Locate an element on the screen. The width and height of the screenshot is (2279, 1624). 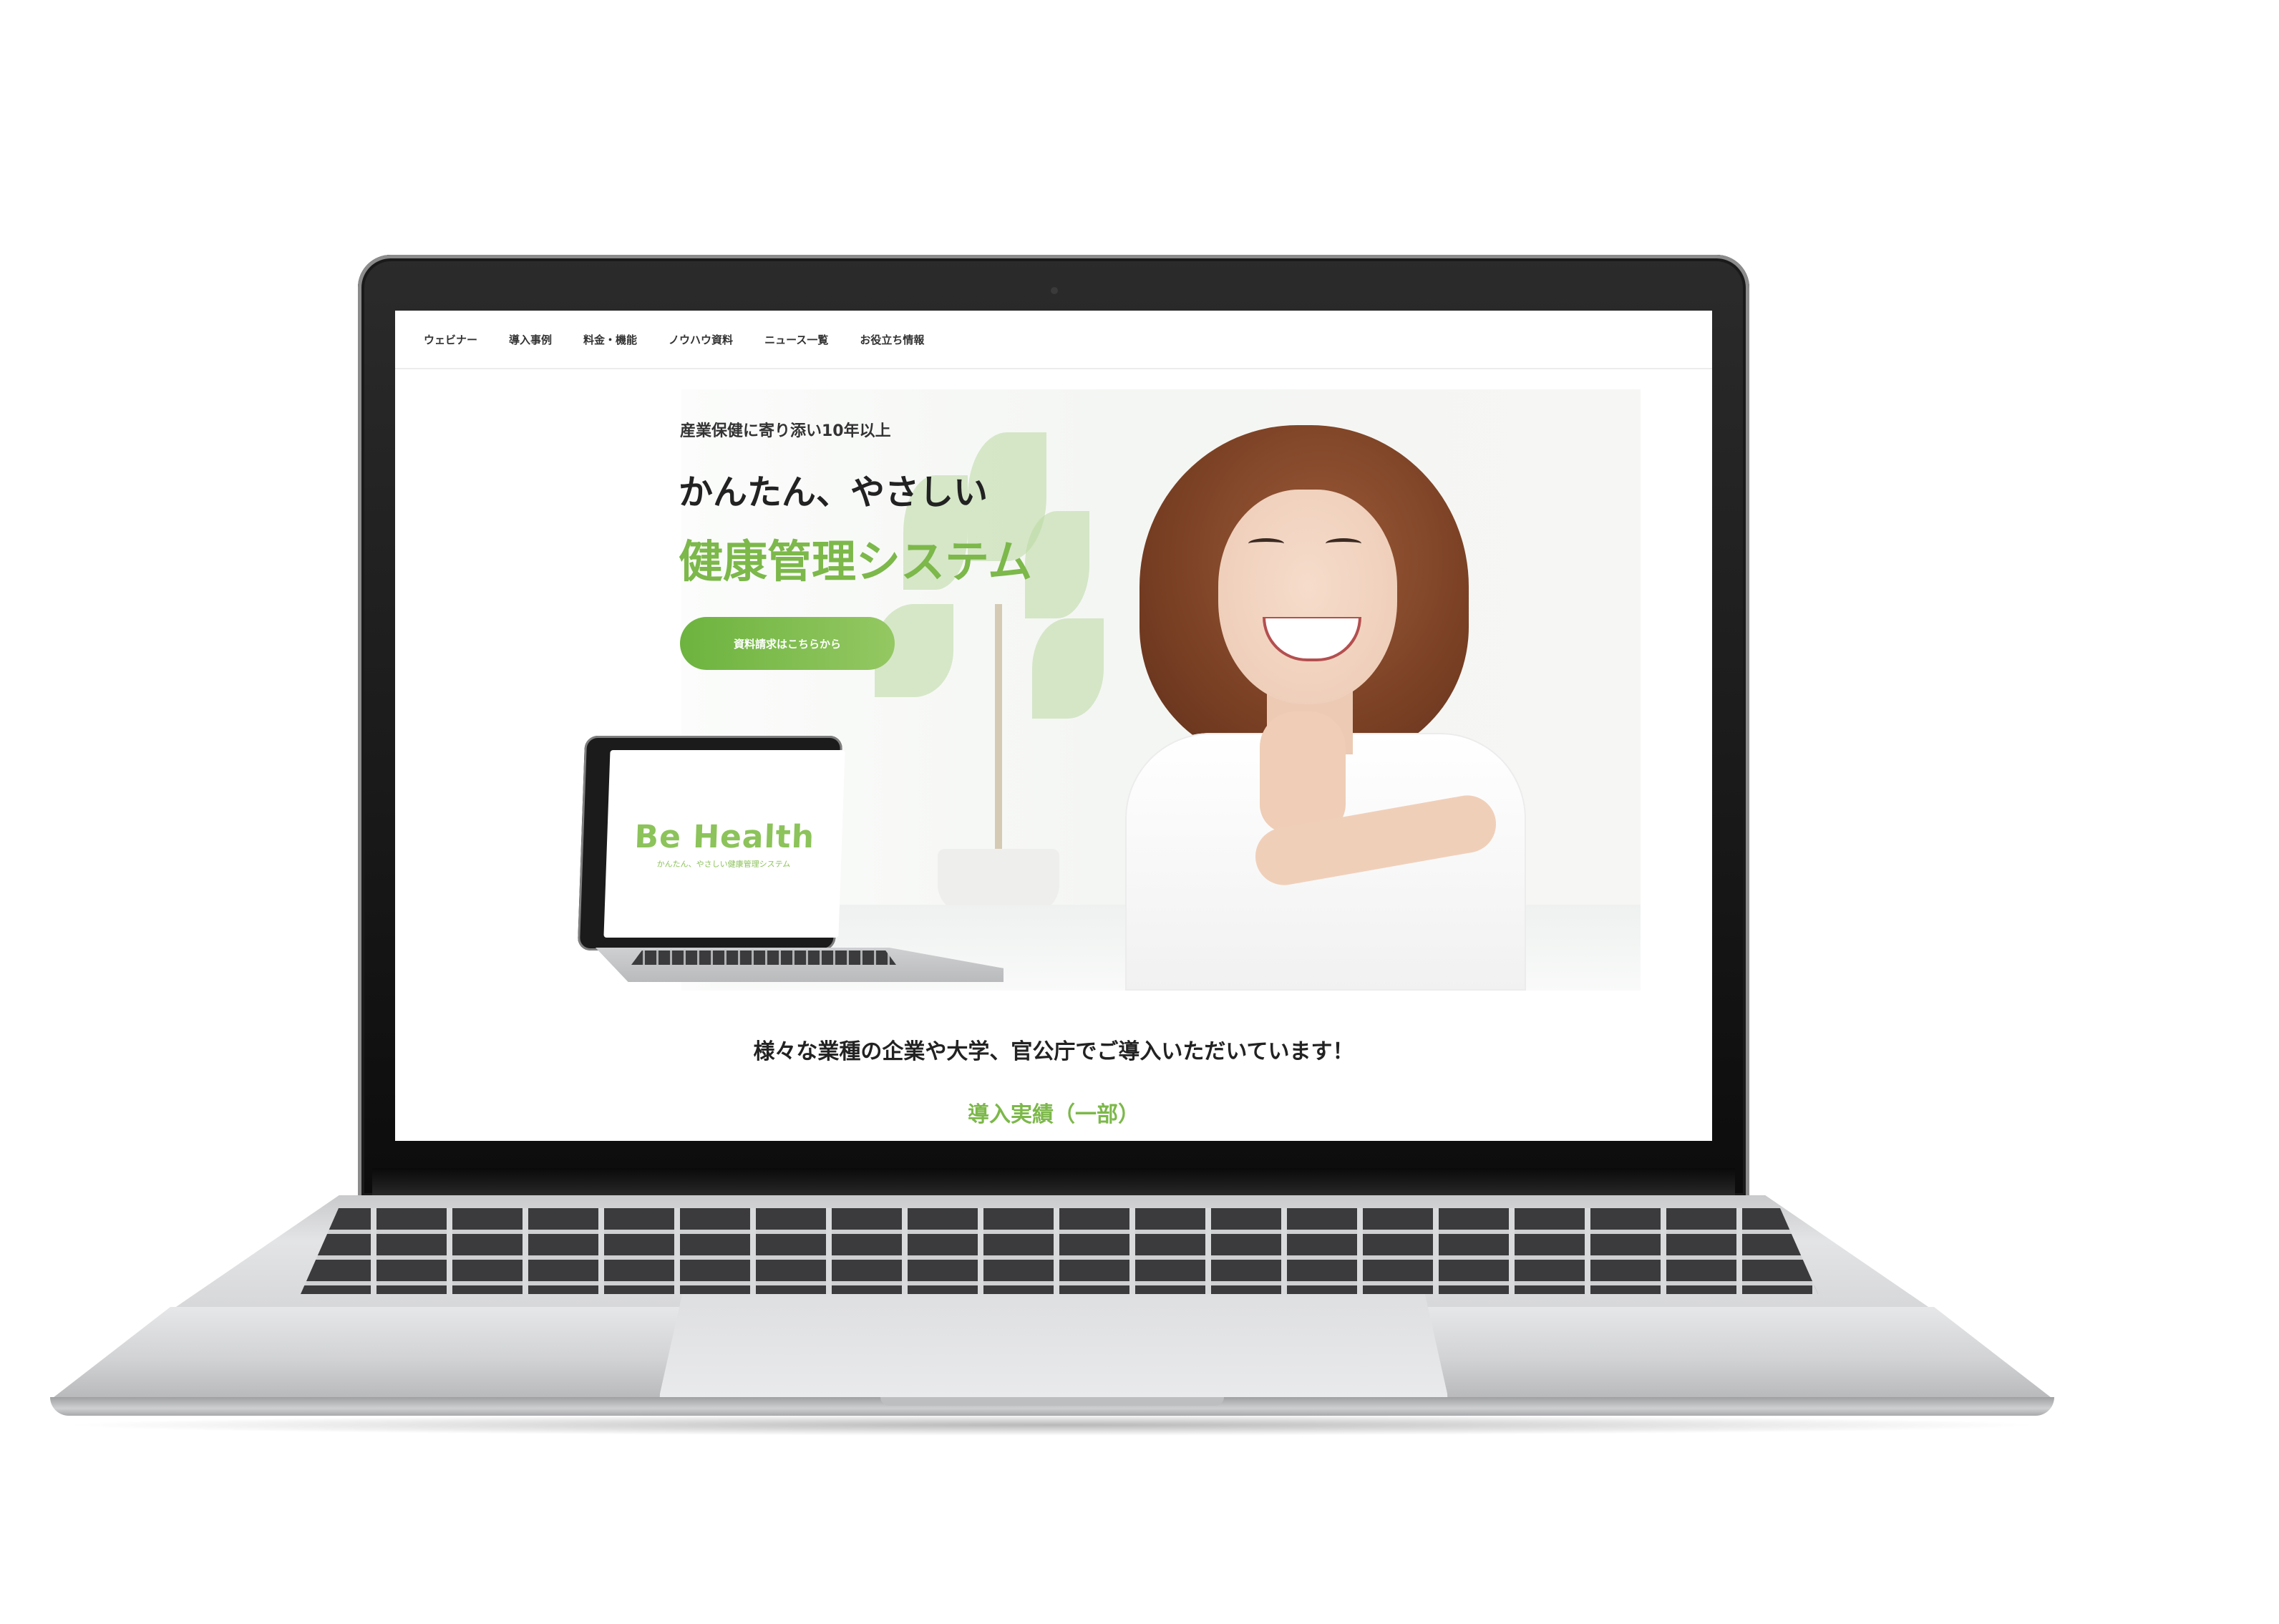
top-navigation: ウェビナー 導入事例 料金・機能 ノウハウ資料 ニュース一覧 お役立ち情報 is located at coordinates (1053, 340).